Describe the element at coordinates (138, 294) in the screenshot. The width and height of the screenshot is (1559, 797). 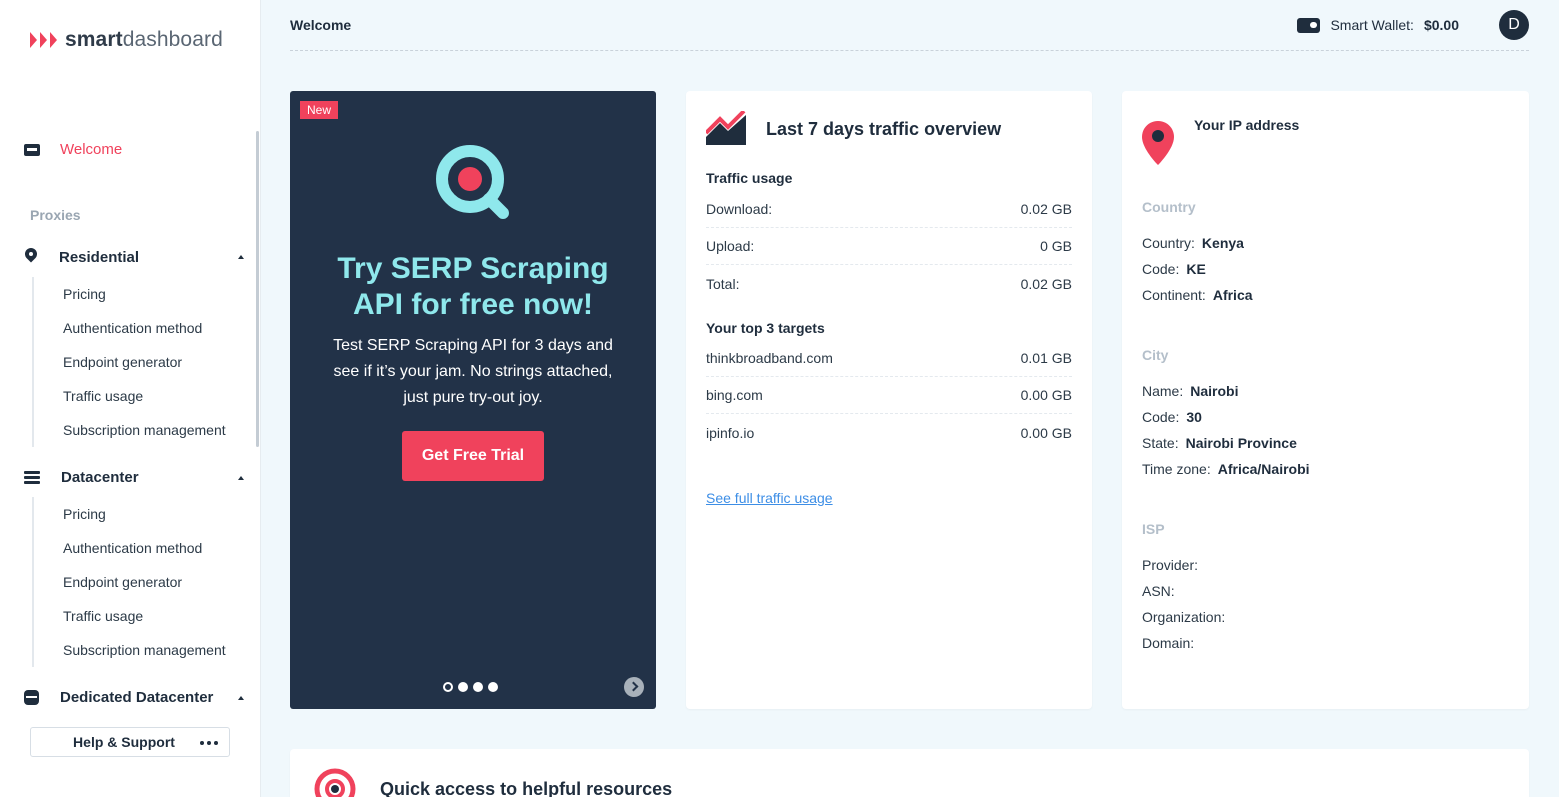
I see `sidebar-item-residential-pricing: Pricing` at that location.